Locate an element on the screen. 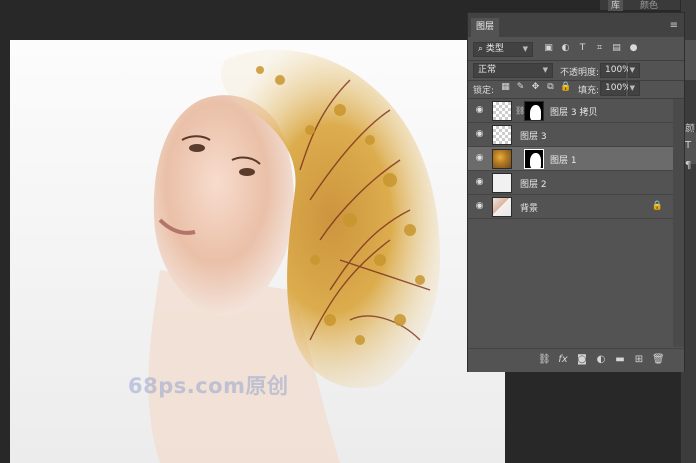 The height and width of the screenshot is (463, 696). lock-all-icon: 🔒 is located at coordinates (565, 87).